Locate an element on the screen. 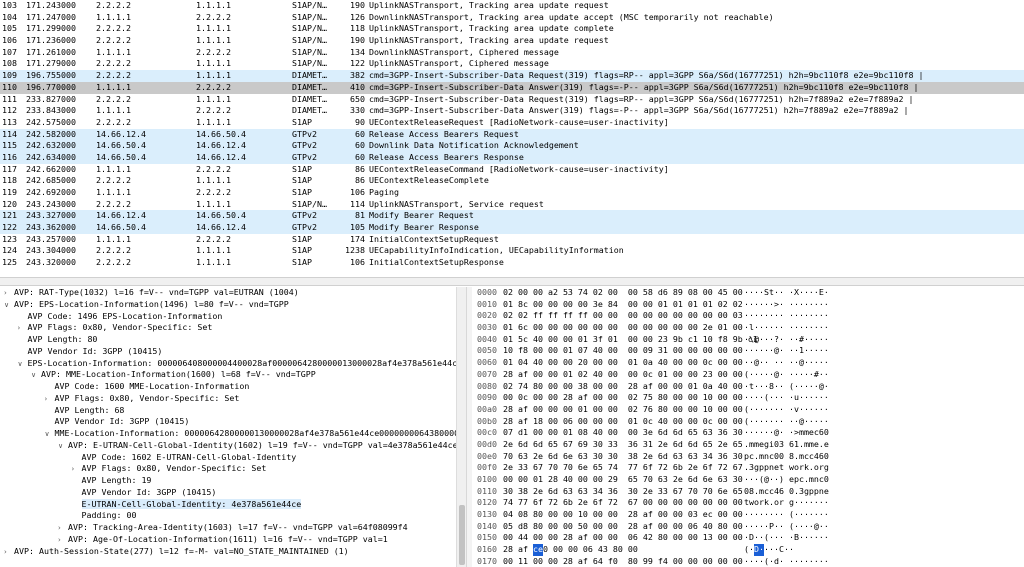 This screenshot has height=567, width=1024. hex-ascii: (······· ·v······ is located at coordinates (786, 410).